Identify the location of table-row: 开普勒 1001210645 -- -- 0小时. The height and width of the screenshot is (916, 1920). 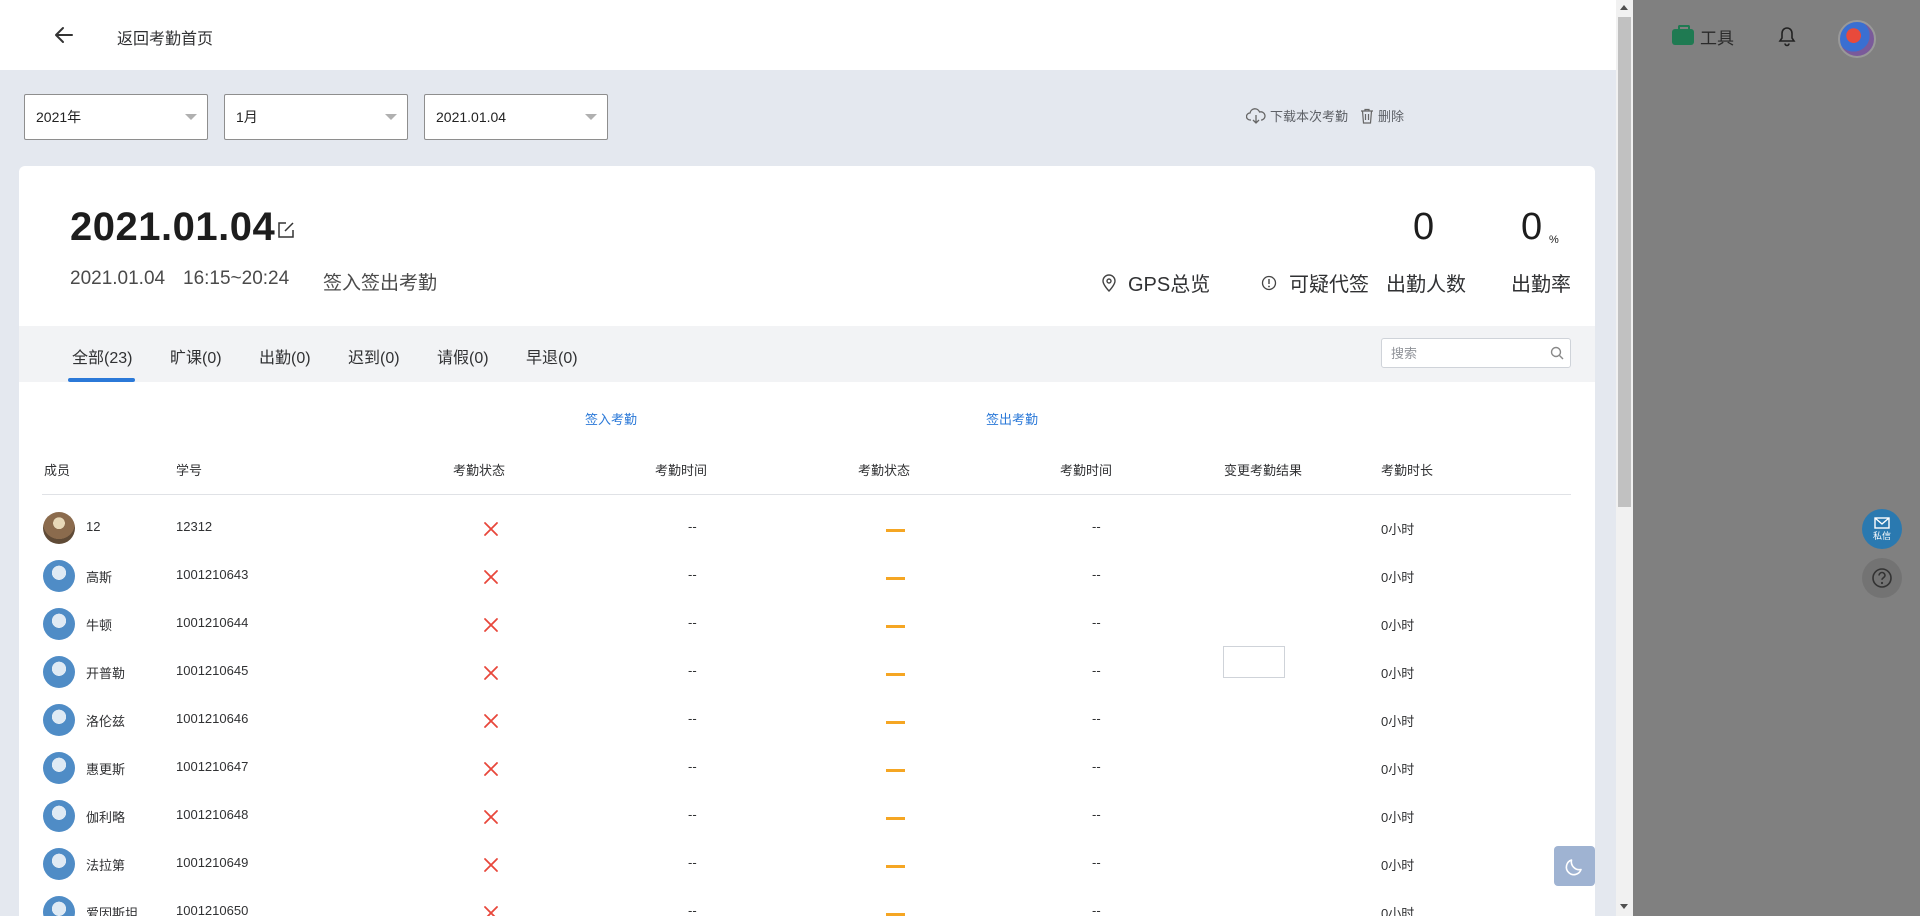
(808, 675).